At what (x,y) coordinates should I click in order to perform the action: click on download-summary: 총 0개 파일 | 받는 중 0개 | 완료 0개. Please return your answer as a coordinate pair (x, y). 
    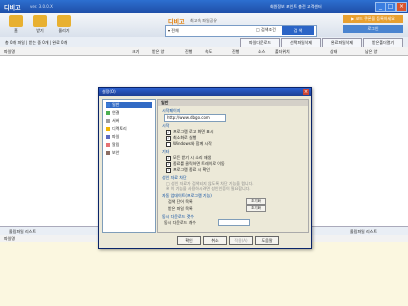
    Looking at the image, I should click on (36, 42).